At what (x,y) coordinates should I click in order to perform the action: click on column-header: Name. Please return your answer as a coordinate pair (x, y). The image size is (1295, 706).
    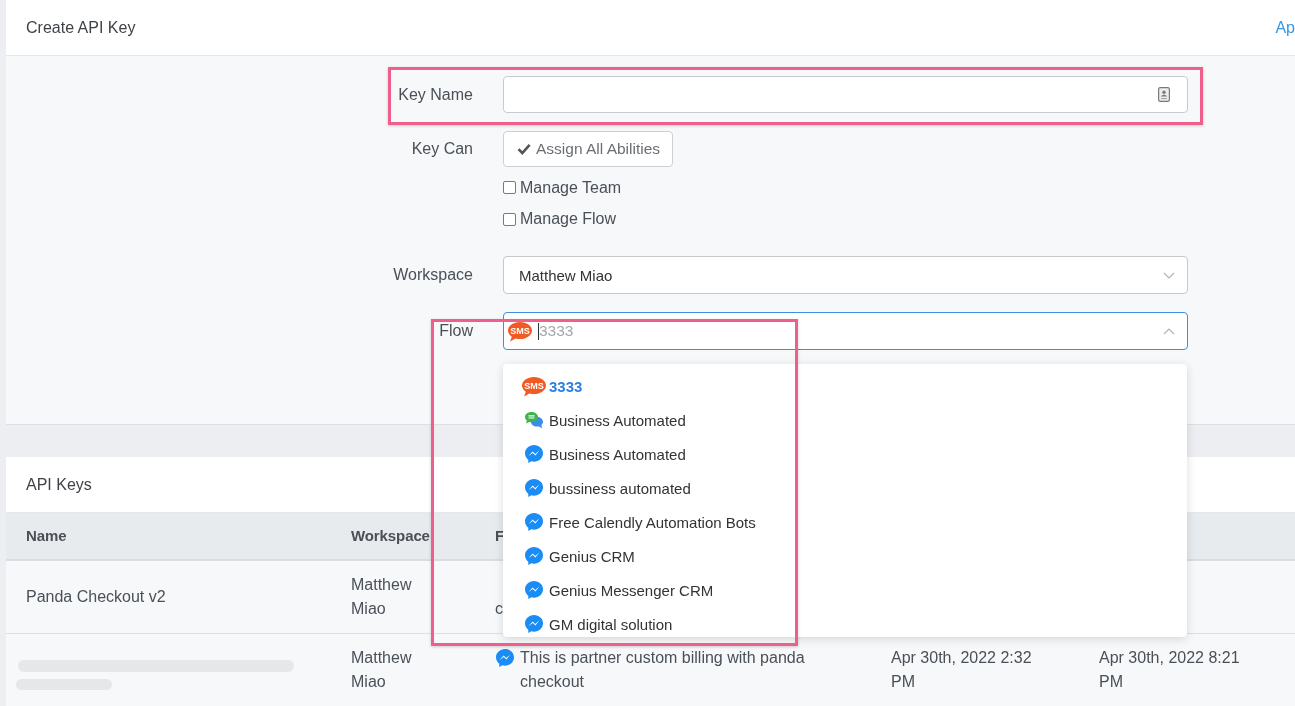
    Looking at the image, I should click on (46, 535).